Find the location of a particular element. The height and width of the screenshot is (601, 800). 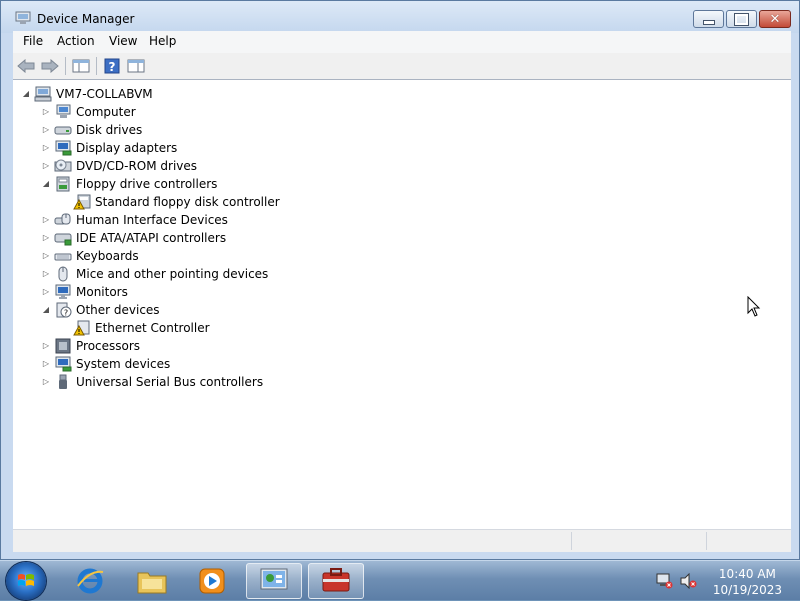

internet-explorer-icon is located at coordinates (90, 581).